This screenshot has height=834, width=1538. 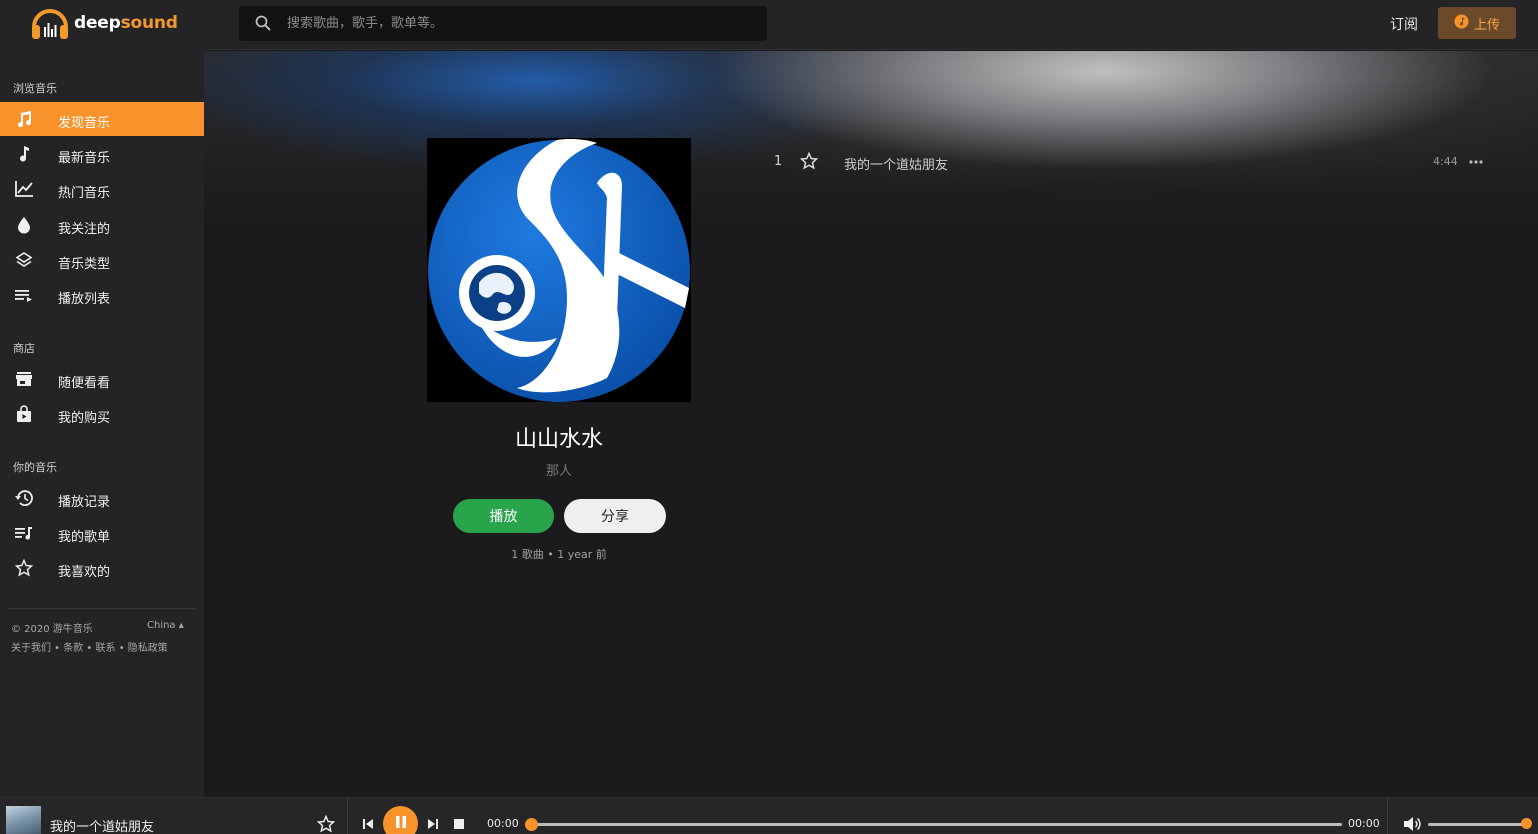 I want to click on album-meta: 1 歌曲 • 1 year 前, so click(x=559, y=554).